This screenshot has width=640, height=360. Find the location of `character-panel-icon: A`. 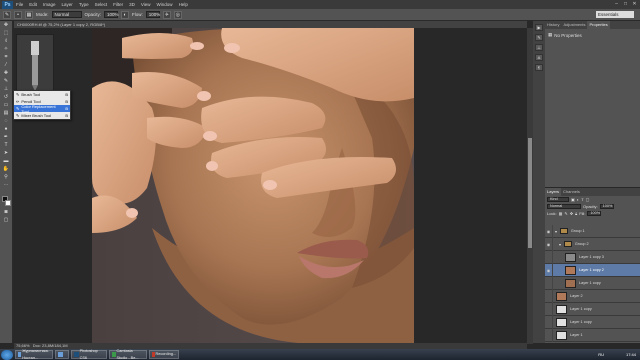

character-panel-icon: A is located at coordinates (539, 57).